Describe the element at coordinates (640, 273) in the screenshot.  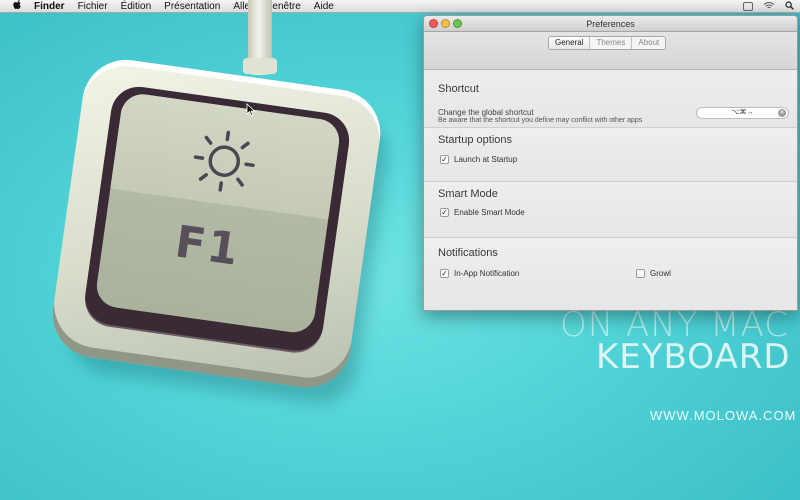
I see `growl-checkbox` at that location.